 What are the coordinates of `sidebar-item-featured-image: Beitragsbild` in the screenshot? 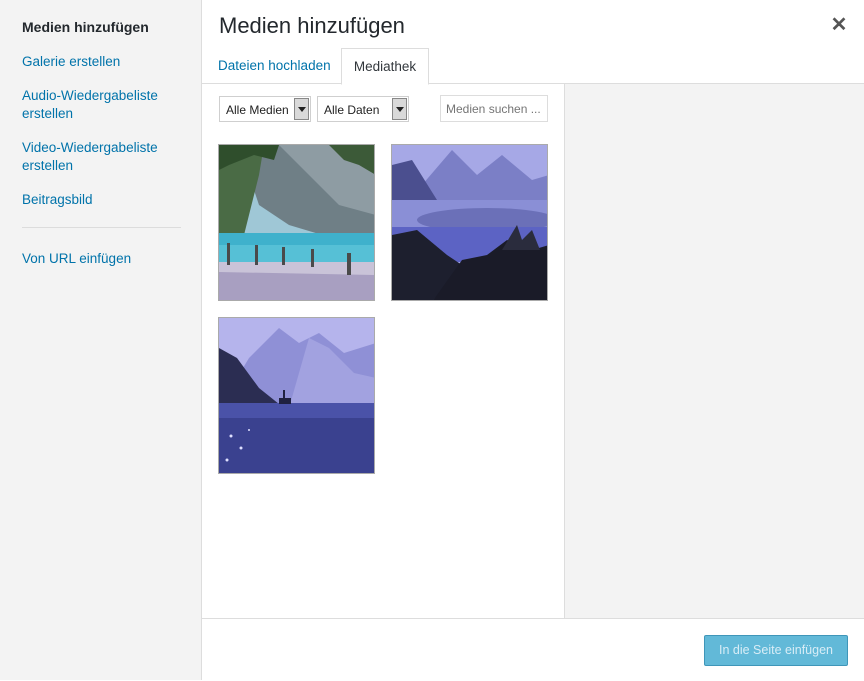 It's located at (107, 200).